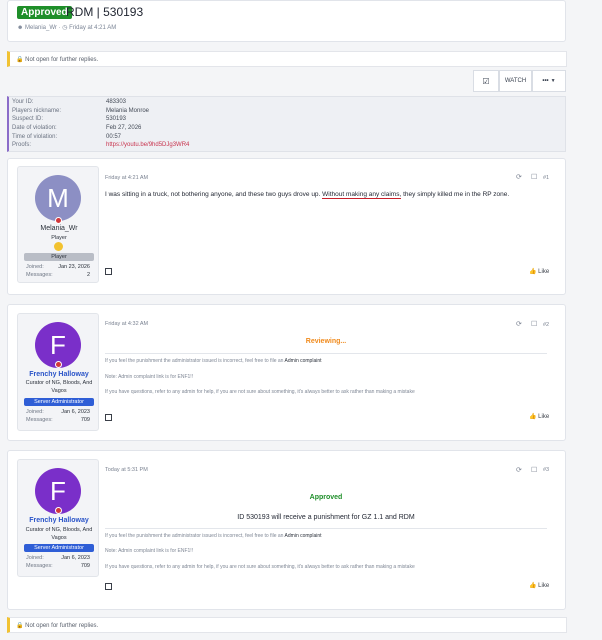 The width and height of the screenshot is (602, 640). What do you see at coordinates (23, 102) in the screenshot?
I see `info-label-your-id: Your ID:` at bounding box center [23, 102].